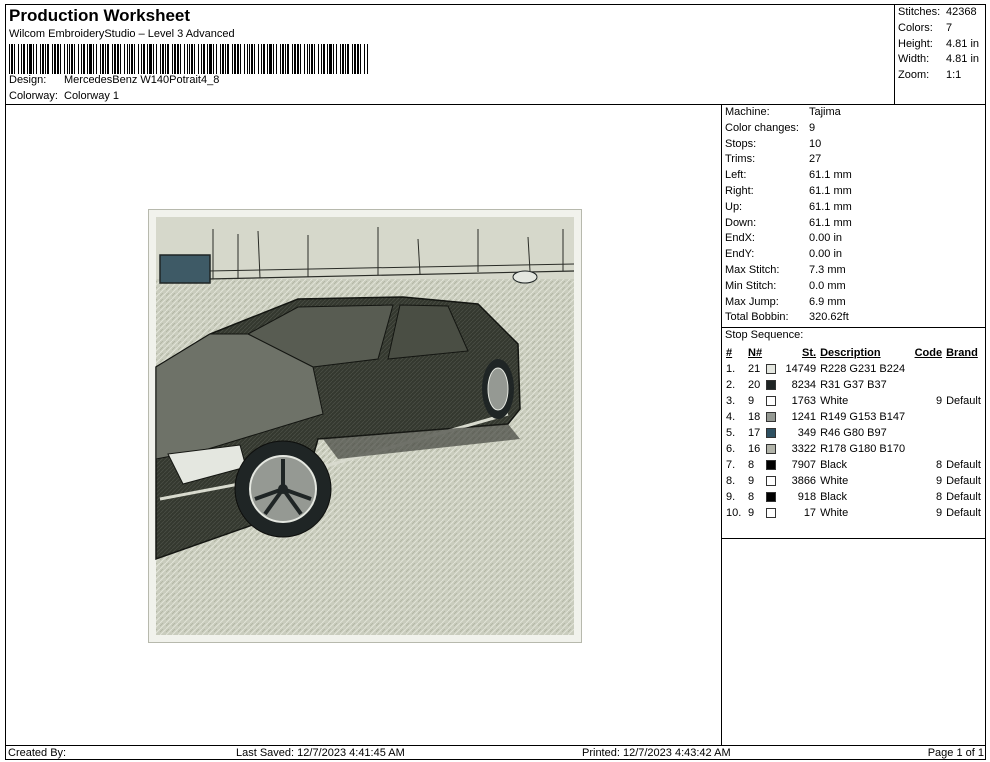 This screenshot has width=990, height=762. What do you see at coordinates (919, 12) in the screenshot?
I see `stat-label: Stitches:` at bounding box center [919, 12].